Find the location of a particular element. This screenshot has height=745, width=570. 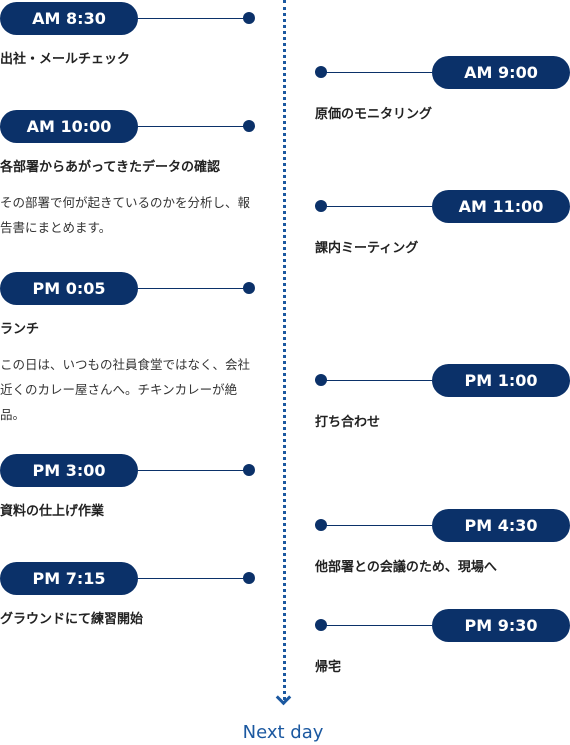

schedule-title: 打ち合わせ is located at coordinates (348, 422).